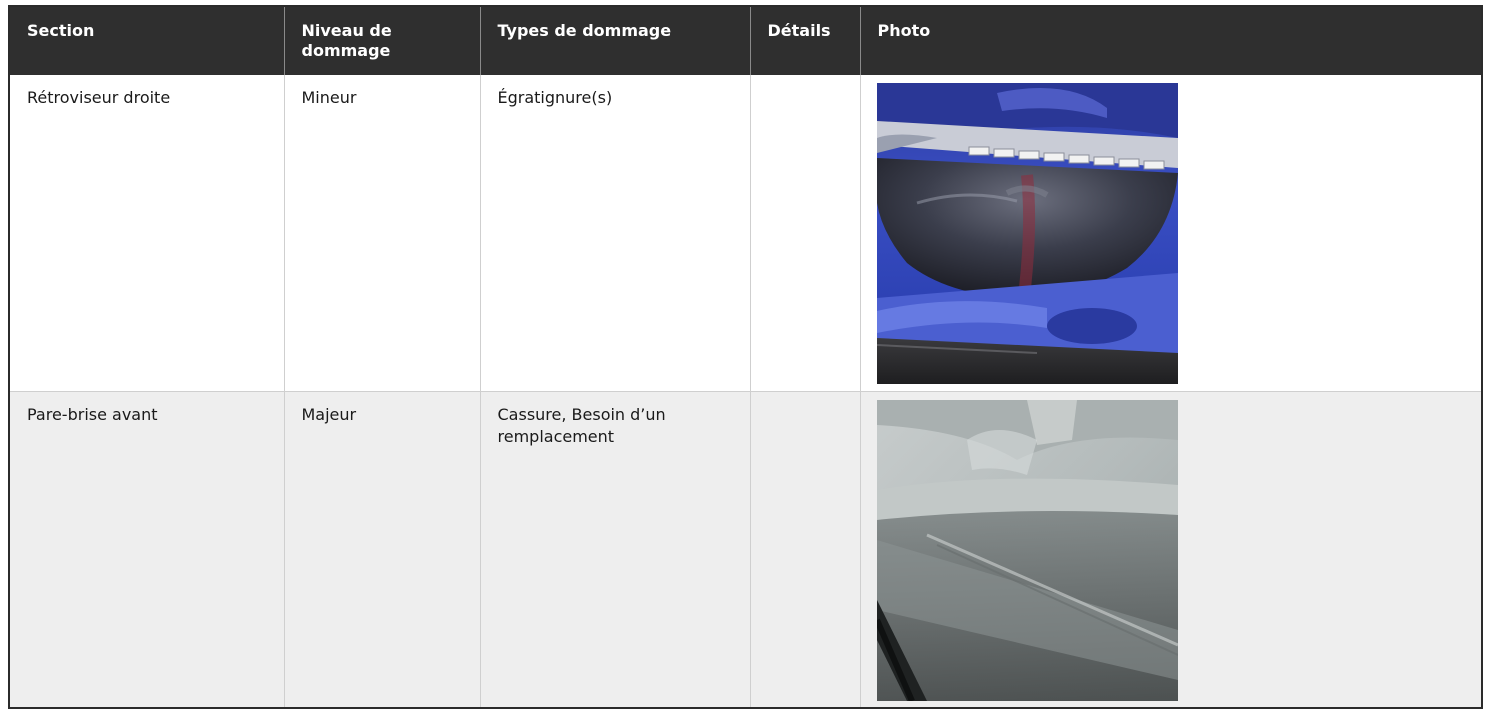  I want to click on side-mirror-photo, so click(1027, 233).